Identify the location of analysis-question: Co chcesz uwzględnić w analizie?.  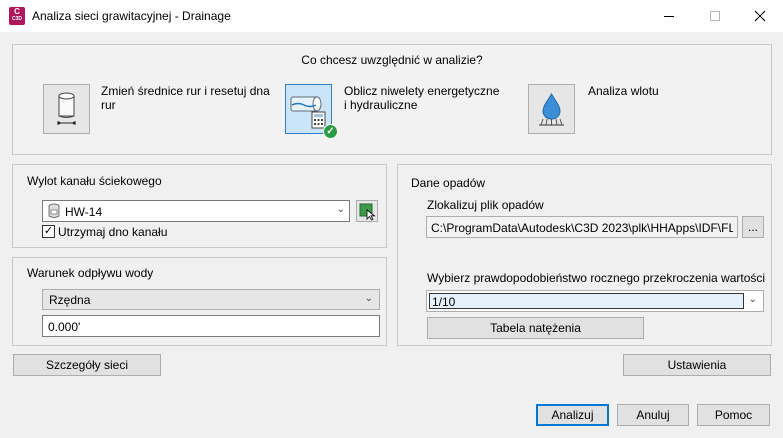
(392, 60).